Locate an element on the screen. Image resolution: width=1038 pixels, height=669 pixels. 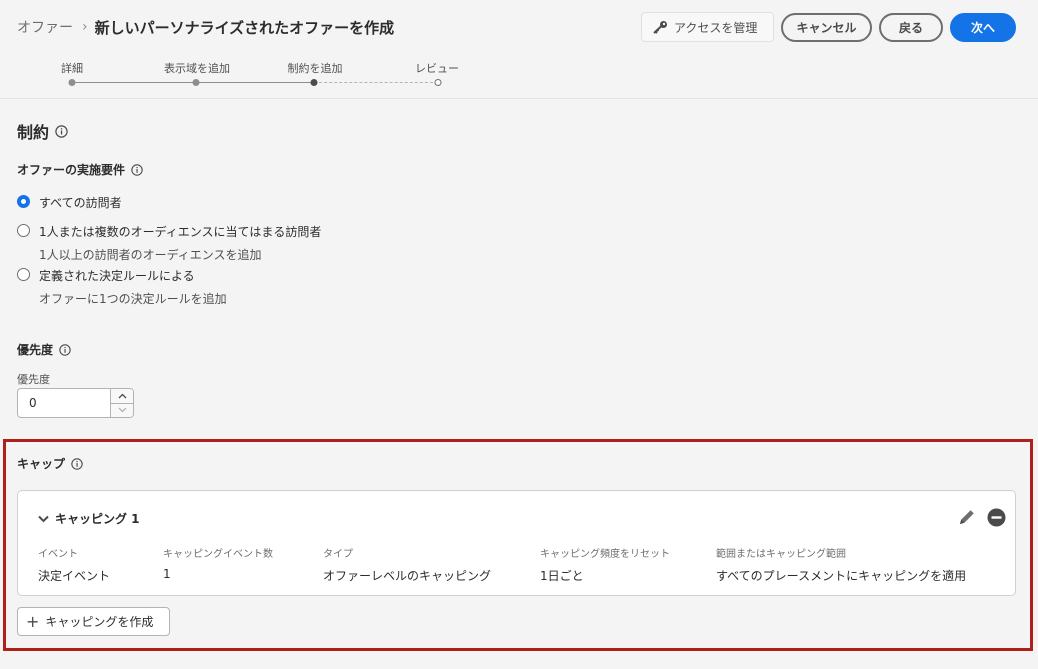
capping-column-type: タイプ オファーレベルのキャッピング is located at coordinates (407, 564).